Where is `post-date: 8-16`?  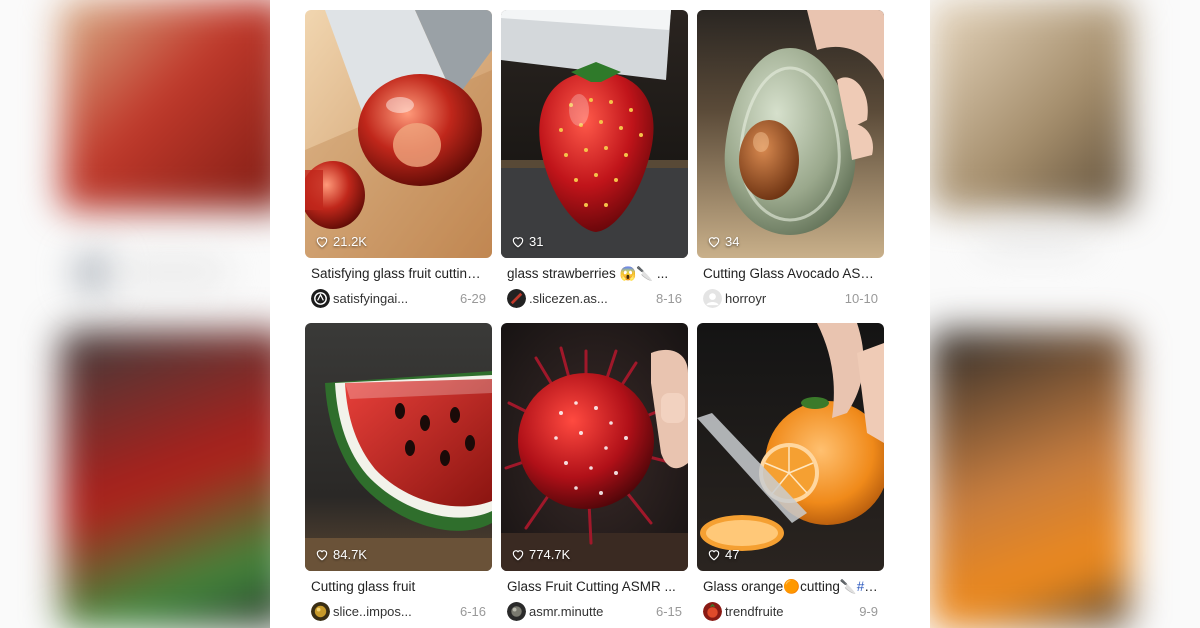
post-date: 8-16 is located at coordinates (668, 298).